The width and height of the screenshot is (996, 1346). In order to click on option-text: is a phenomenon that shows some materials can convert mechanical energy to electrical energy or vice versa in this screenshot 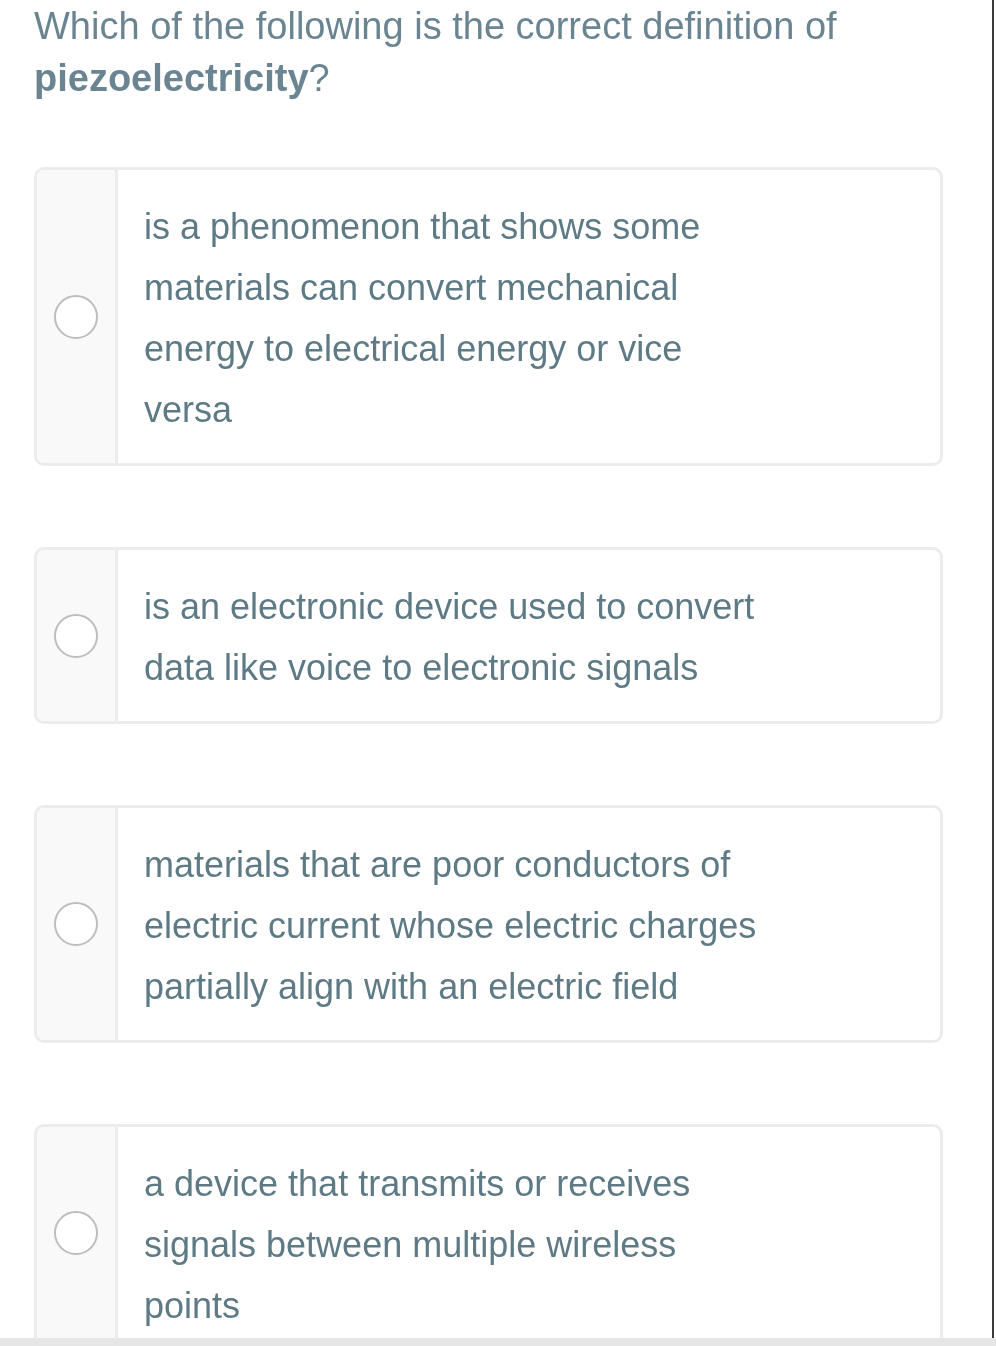, I will do `click(423, 318)`.